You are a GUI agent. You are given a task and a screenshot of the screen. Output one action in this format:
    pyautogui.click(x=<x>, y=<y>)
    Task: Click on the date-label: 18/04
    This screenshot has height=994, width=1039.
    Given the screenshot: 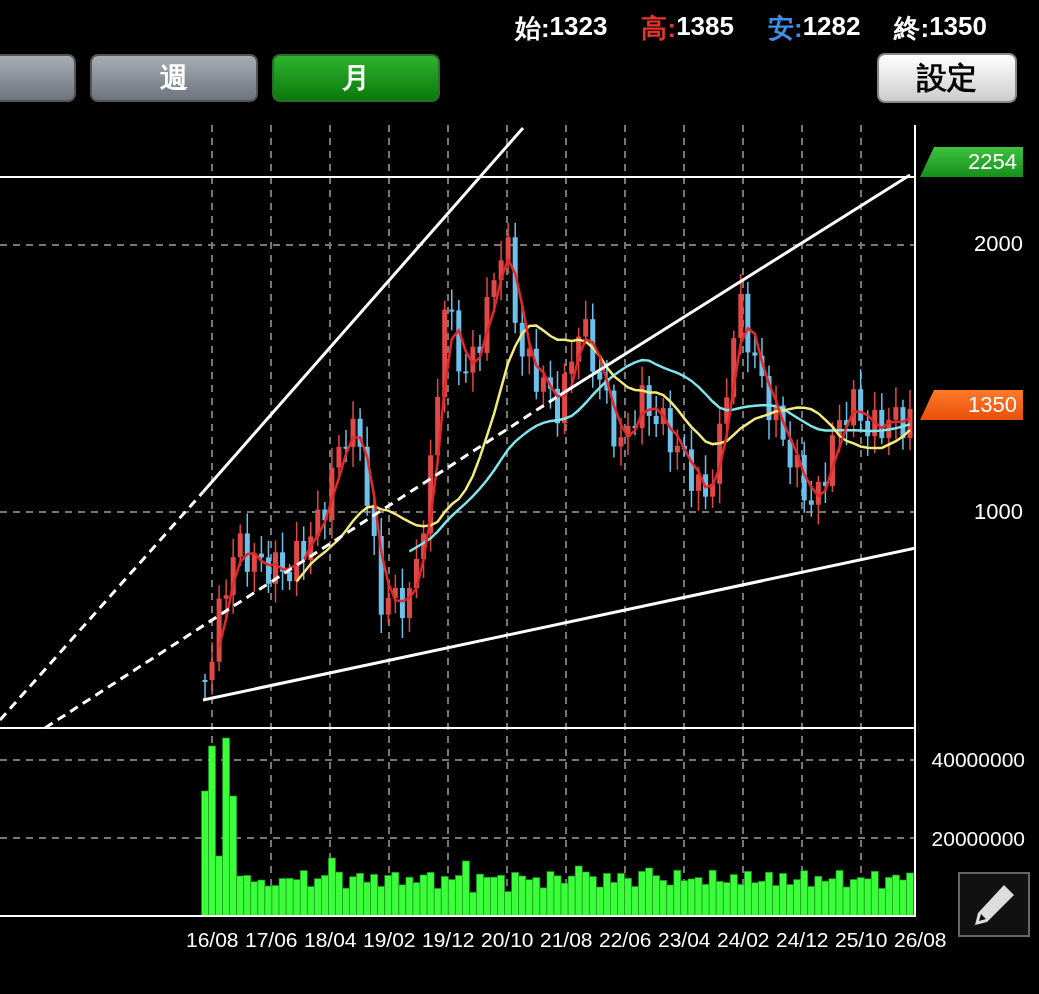 What is the action you would take?
    pyautogui.click(x=331, y=940)
    